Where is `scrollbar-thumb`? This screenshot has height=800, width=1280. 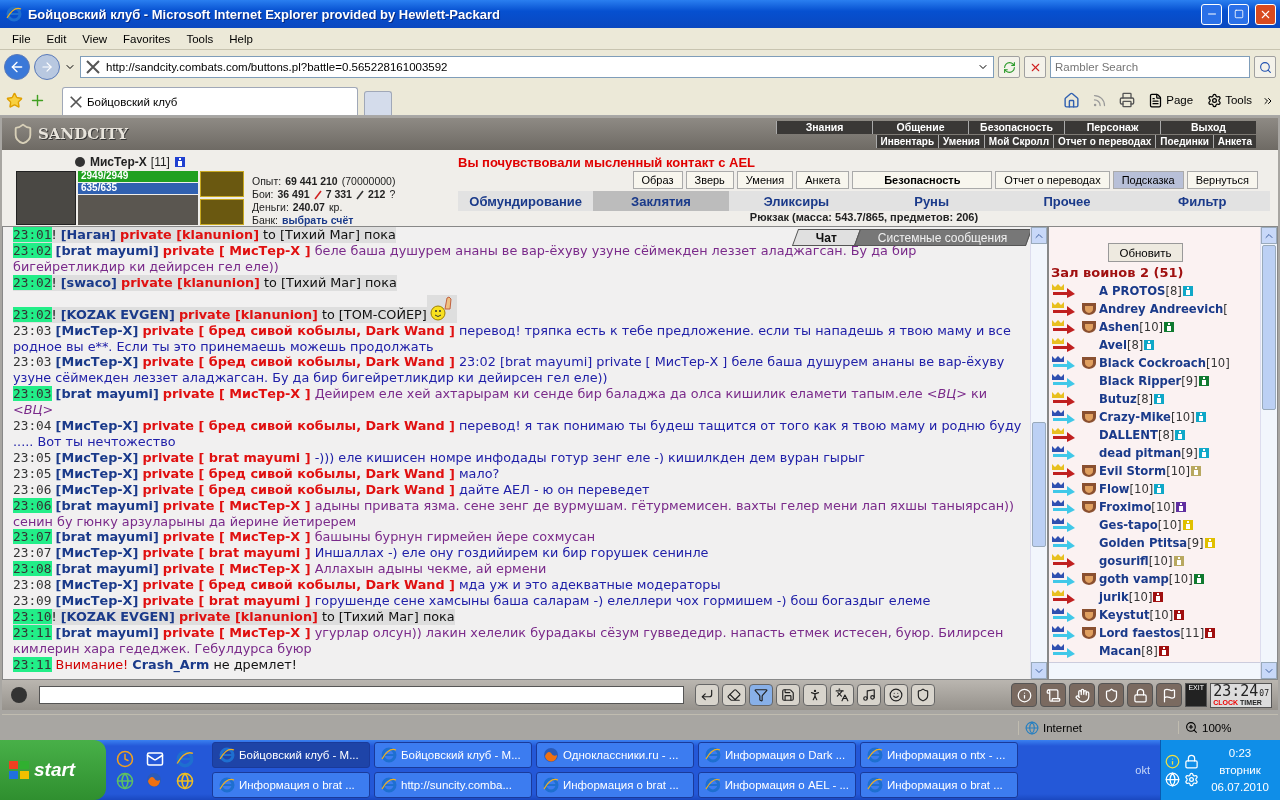 scrollbar-thumb is located at coordinates (1269, 327).